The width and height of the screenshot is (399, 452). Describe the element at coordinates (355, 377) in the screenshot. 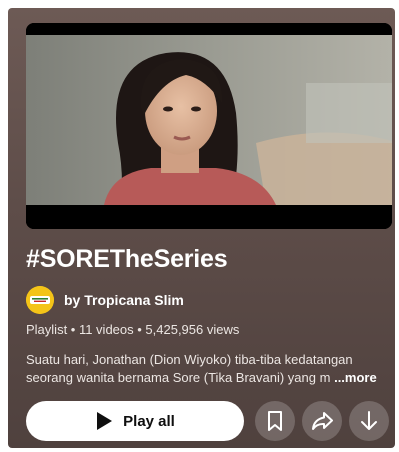

I see `more-link: ...more` at that location.